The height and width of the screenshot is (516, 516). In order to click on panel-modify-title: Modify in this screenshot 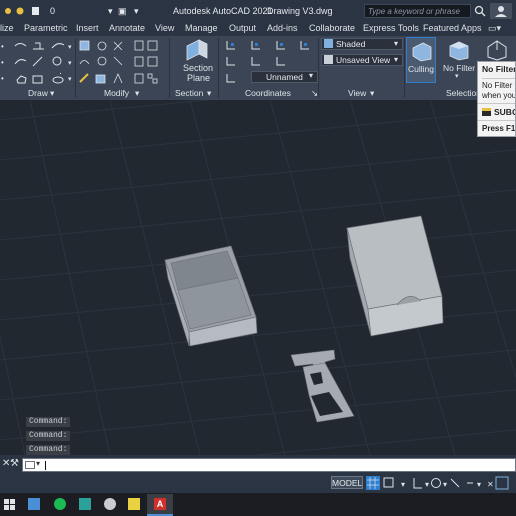, I will do `click(116, 93)`.